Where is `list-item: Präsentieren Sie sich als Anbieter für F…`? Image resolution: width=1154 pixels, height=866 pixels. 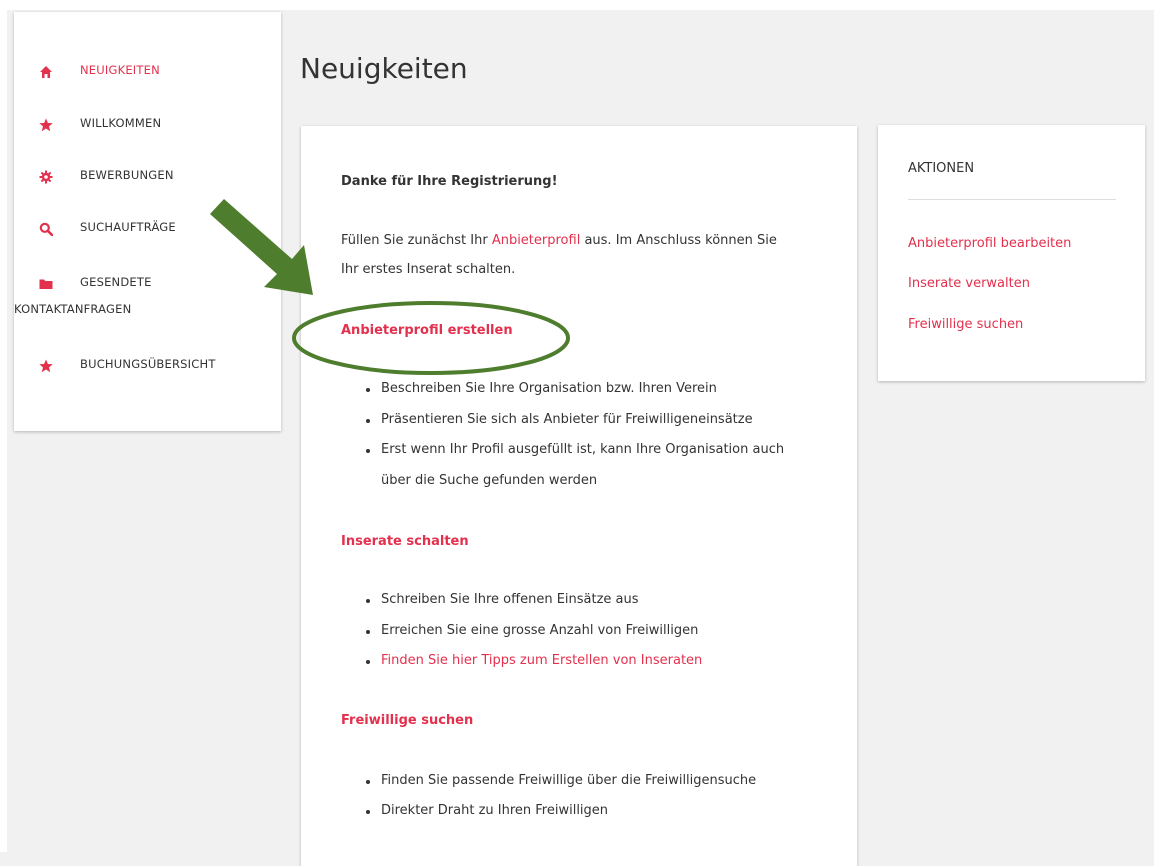 list-item: Präsentieren Sie sich als Anbieter für F… is located at coordinates (559, 419).